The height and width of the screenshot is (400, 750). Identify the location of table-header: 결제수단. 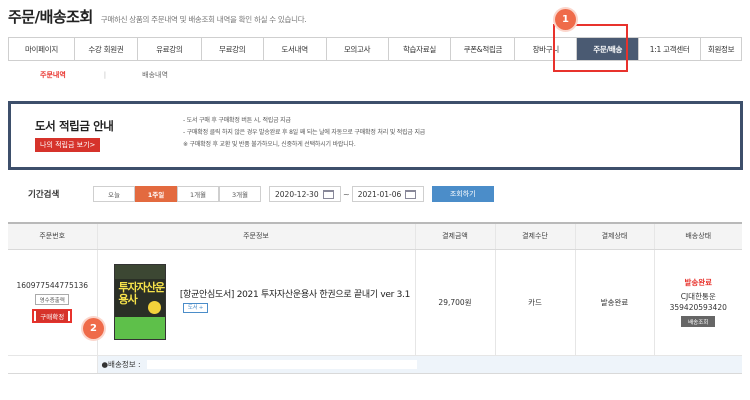
(535, 236).